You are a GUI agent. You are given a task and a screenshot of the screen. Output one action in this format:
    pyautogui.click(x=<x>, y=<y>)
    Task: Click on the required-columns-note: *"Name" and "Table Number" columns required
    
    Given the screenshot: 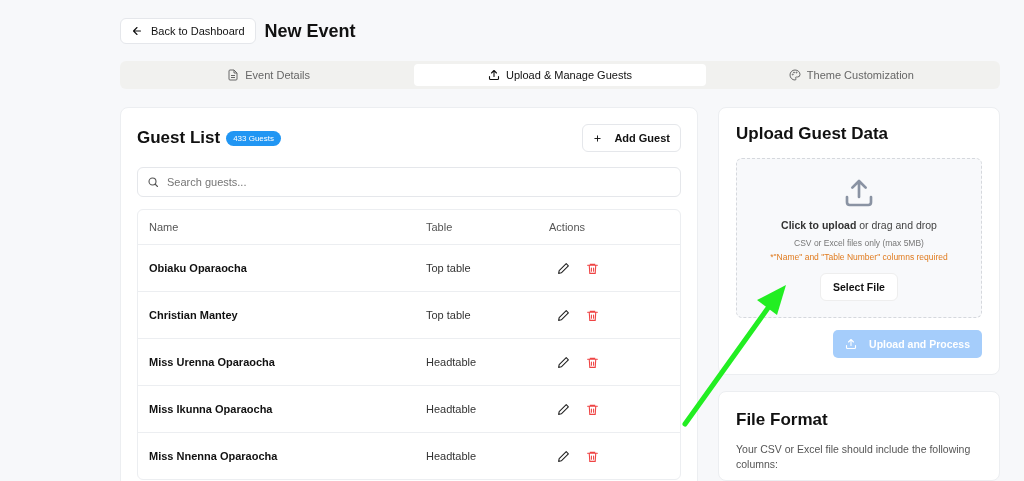 What is the action you would take?
    pyautogui.click(x=859, y=257)
    